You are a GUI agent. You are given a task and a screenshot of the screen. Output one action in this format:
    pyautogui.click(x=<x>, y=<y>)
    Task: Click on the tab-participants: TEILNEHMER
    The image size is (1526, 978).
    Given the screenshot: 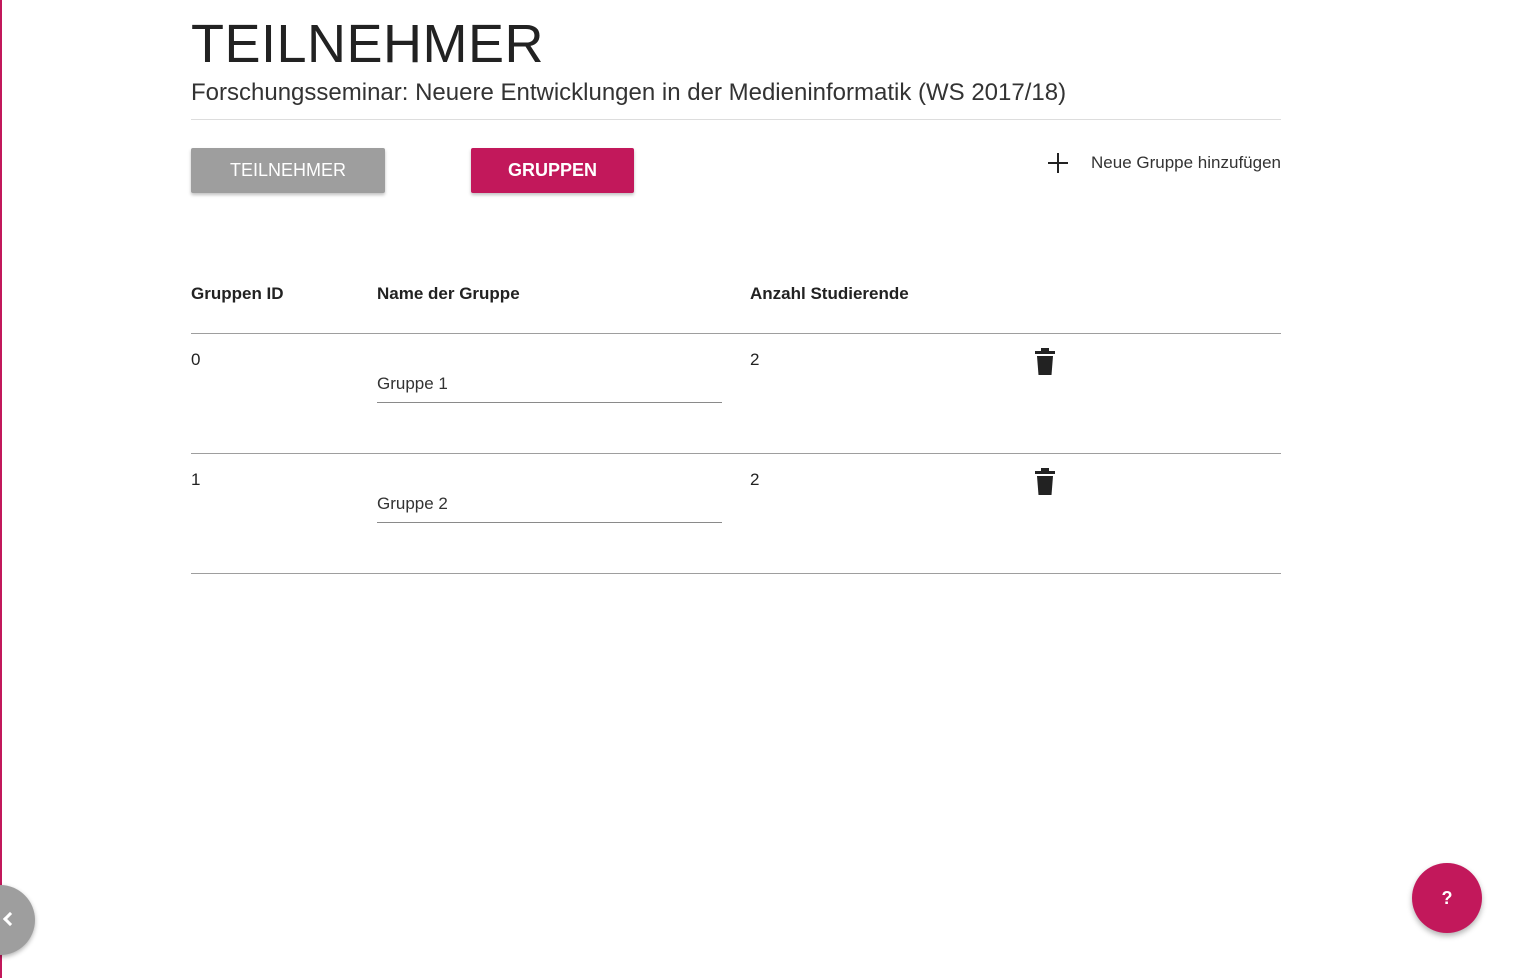 What is the action you would take?
    pyautogui.click(x=288, y=170)
    